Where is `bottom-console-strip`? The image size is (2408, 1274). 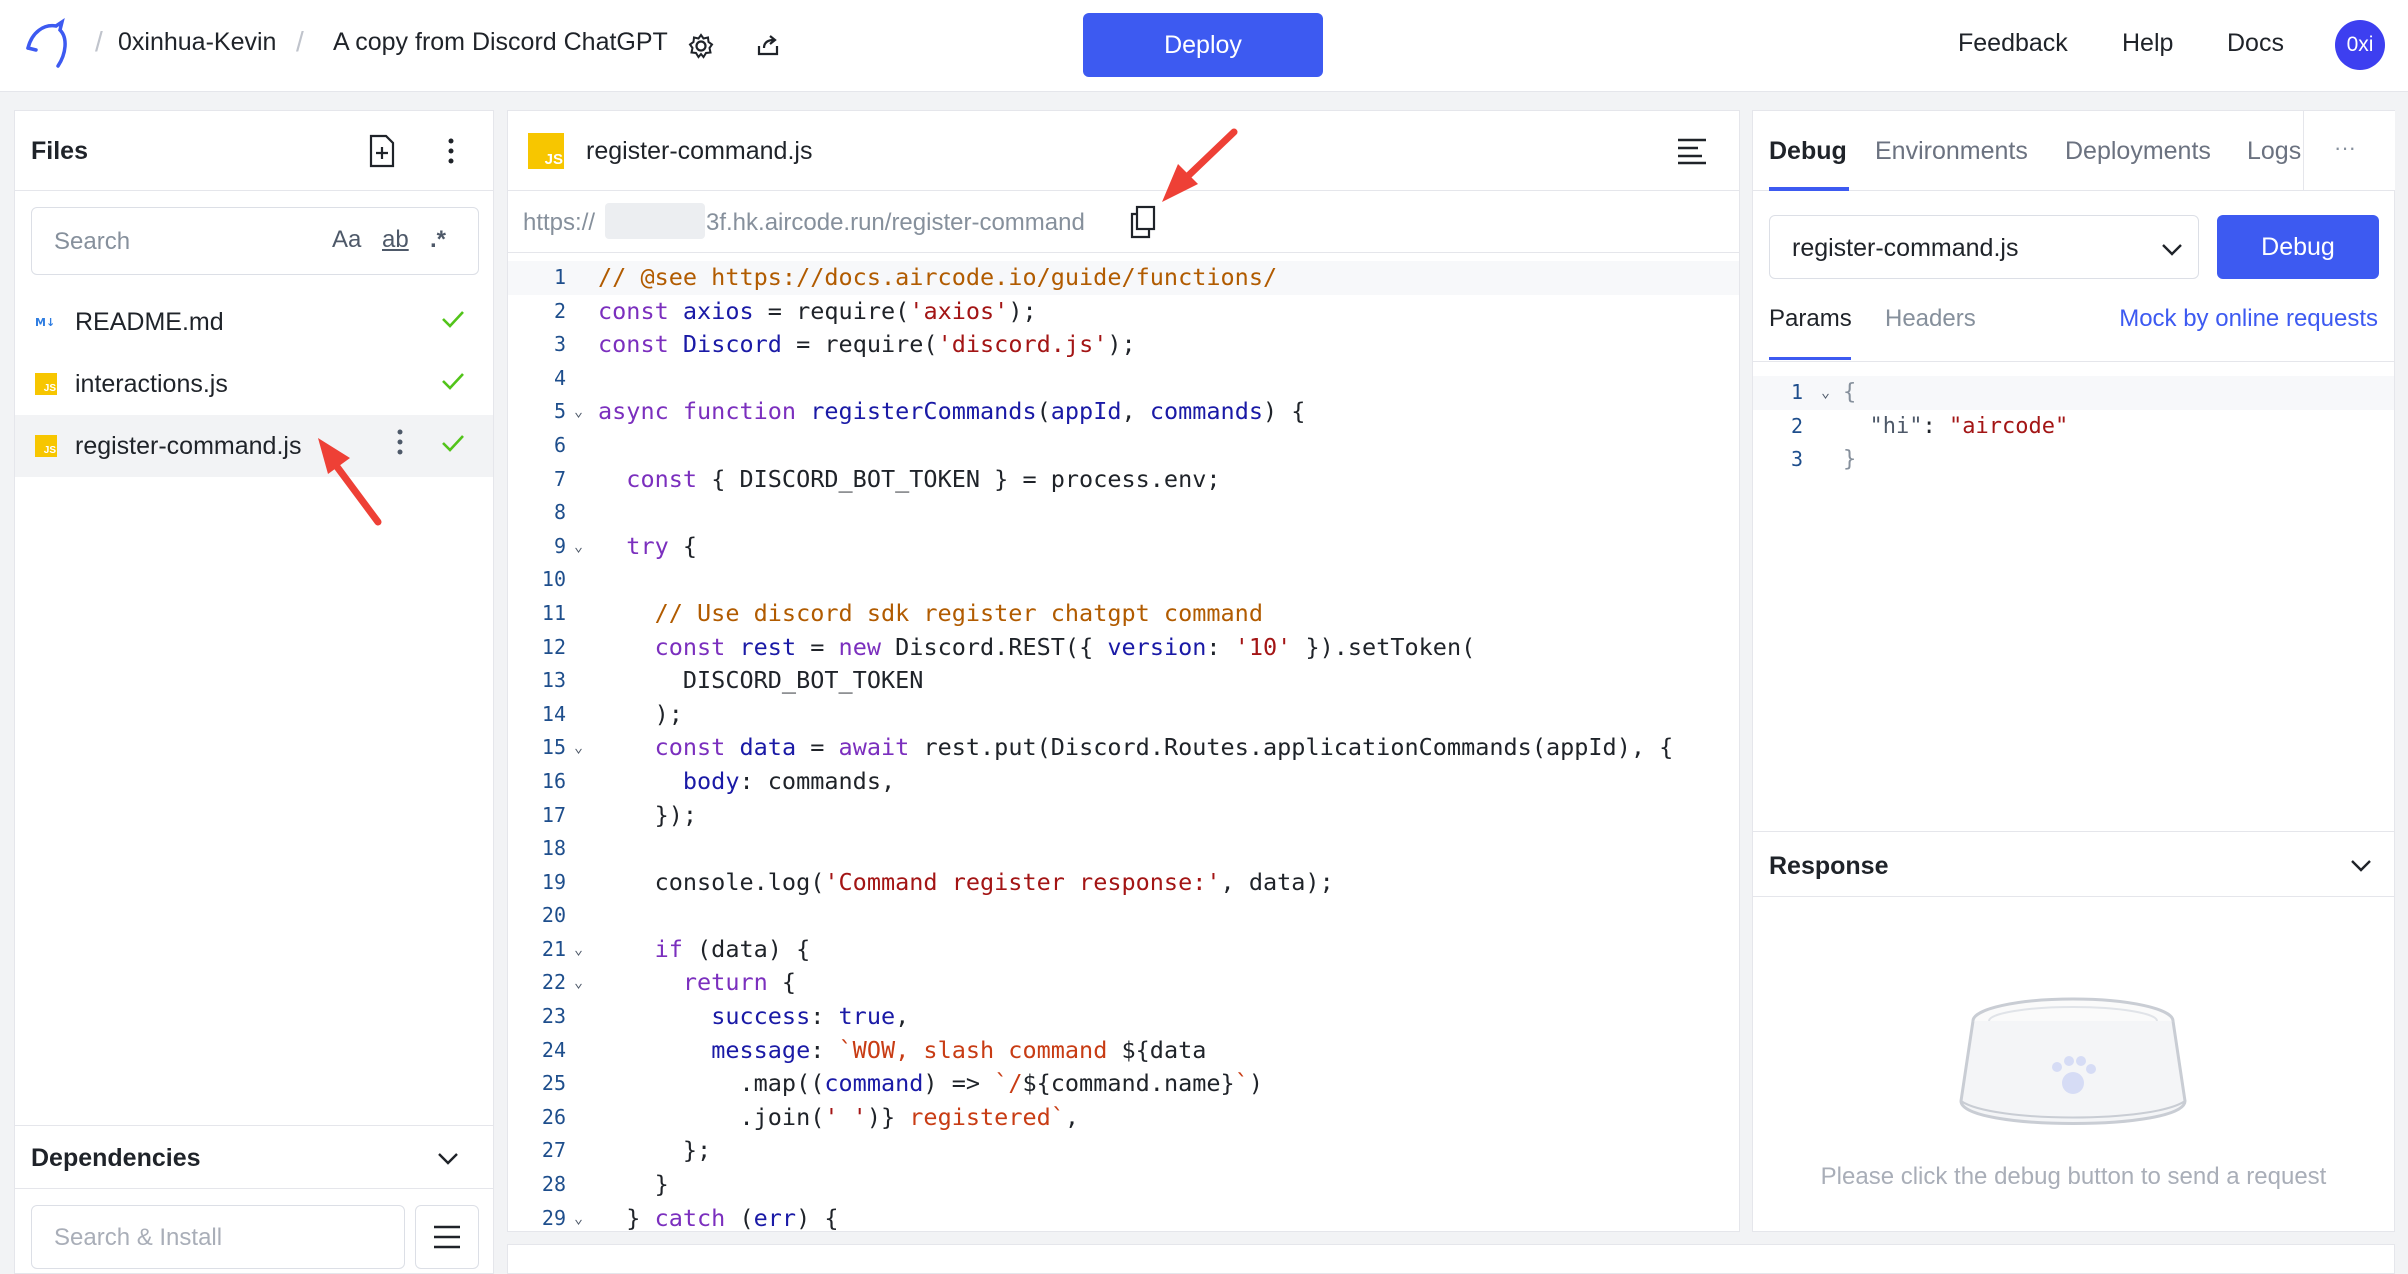 bottom-console-strip is located at coordinates (1451, 1259).